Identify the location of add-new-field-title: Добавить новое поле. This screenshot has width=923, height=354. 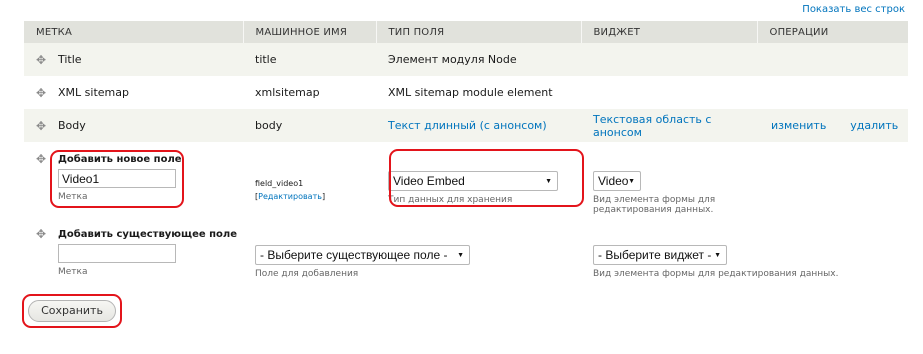
(120, 159).